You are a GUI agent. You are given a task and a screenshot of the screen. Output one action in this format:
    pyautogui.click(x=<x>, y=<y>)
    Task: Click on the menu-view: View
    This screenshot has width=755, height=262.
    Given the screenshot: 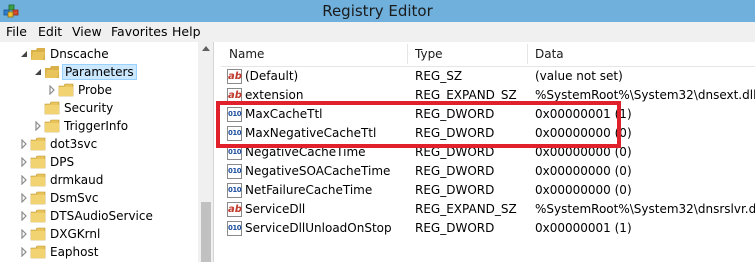 What is the action you would take?
    pyautogui.click(x=87, y=31)
    